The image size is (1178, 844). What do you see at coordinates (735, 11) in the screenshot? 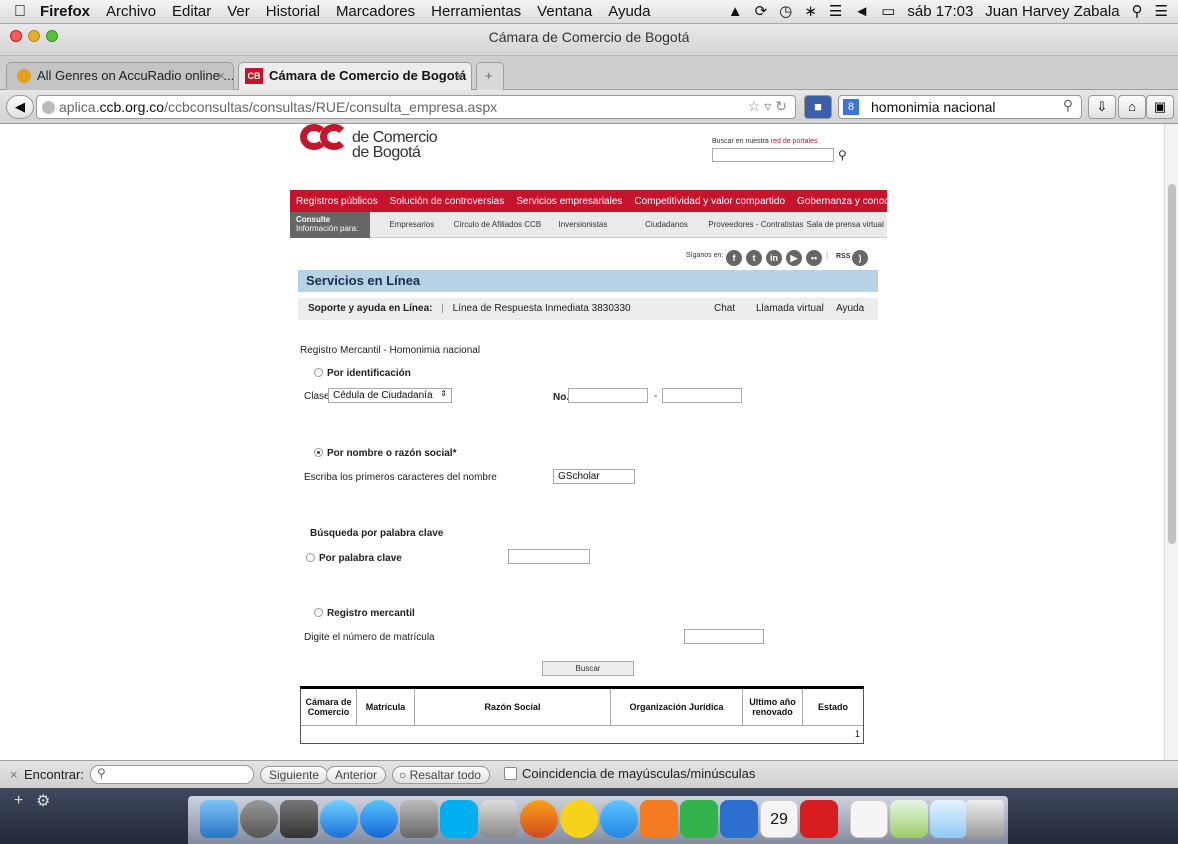
I see `drive-icon: ▲` at bounding box center [735, 11].